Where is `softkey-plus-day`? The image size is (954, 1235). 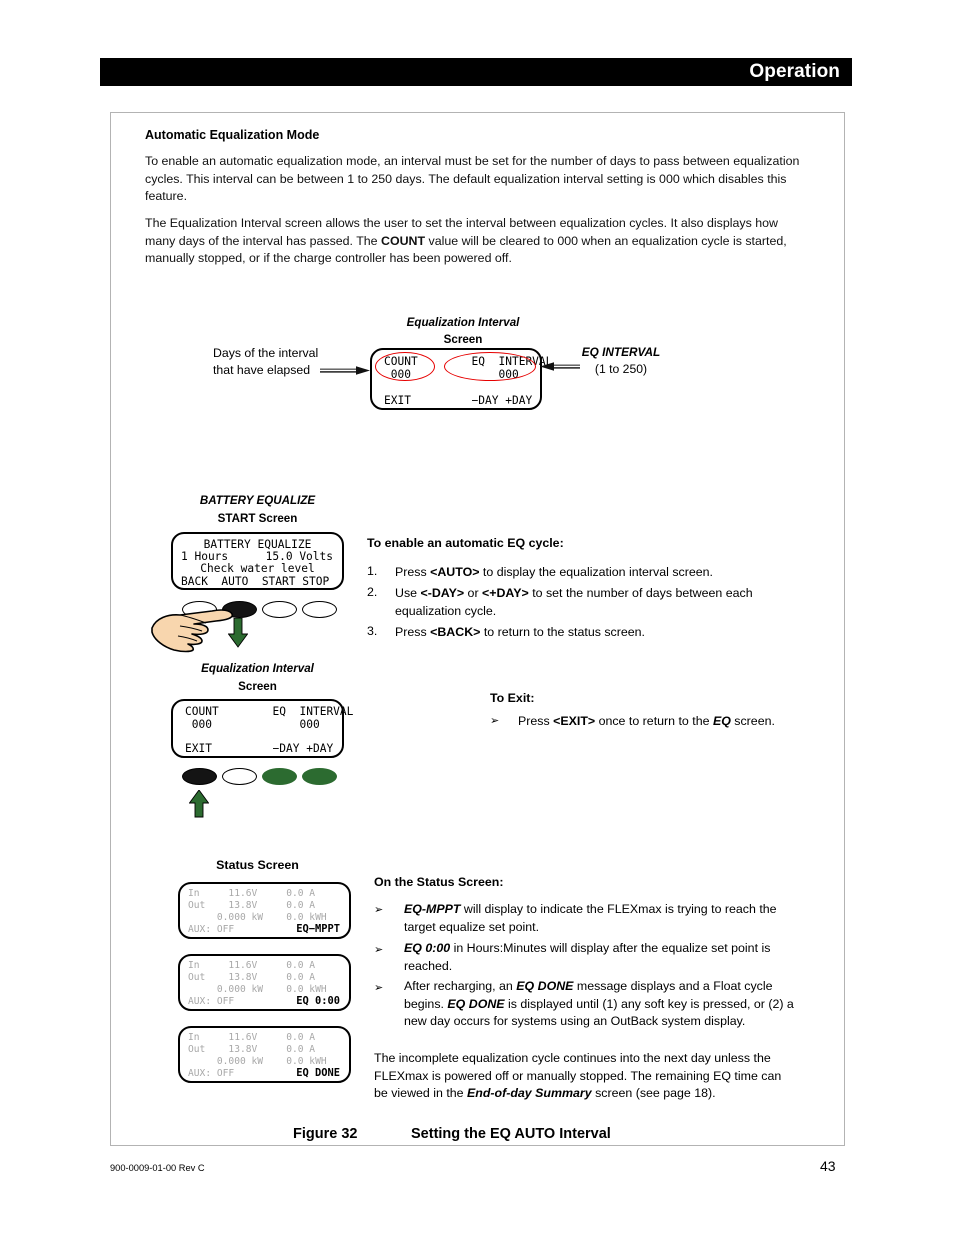 softkey-plus-day is located at coordinates (319, 776).